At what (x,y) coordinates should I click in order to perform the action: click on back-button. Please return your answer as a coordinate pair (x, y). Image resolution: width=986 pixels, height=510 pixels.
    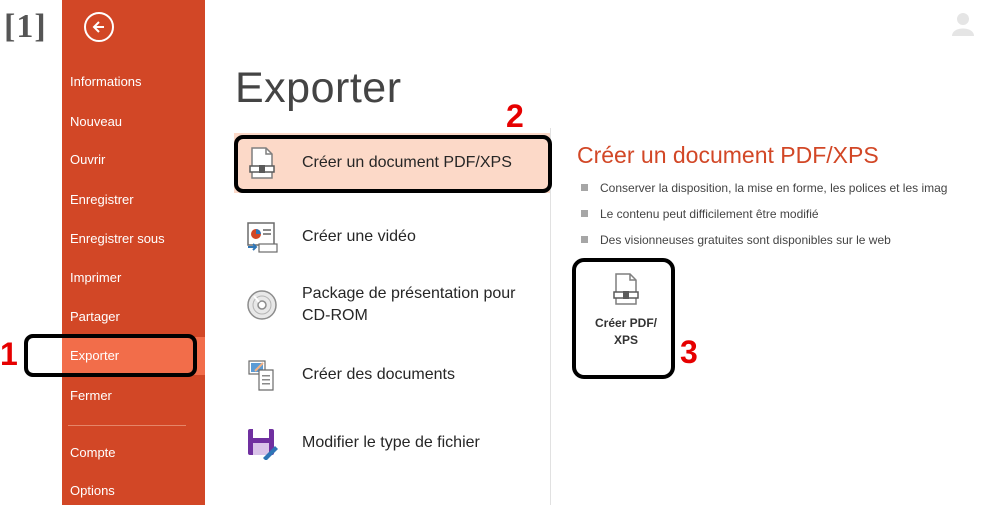
    Looking at the image, I should click on (99, 27).